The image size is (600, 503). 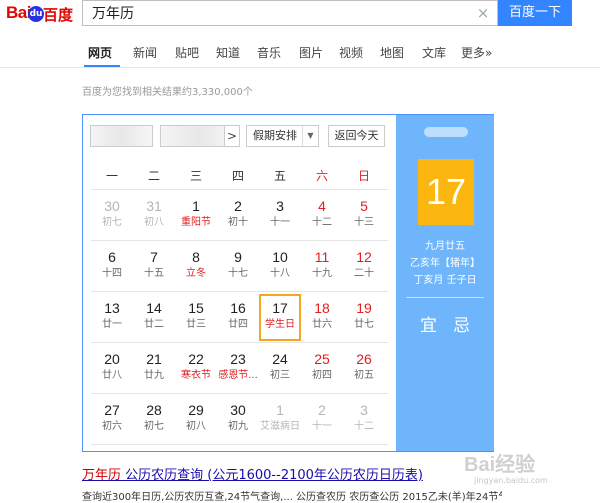 What do you see at coordinates (364, 419) in the screenshot?
I see `day-cell: 3 十二` at bounding box center [364, 419].